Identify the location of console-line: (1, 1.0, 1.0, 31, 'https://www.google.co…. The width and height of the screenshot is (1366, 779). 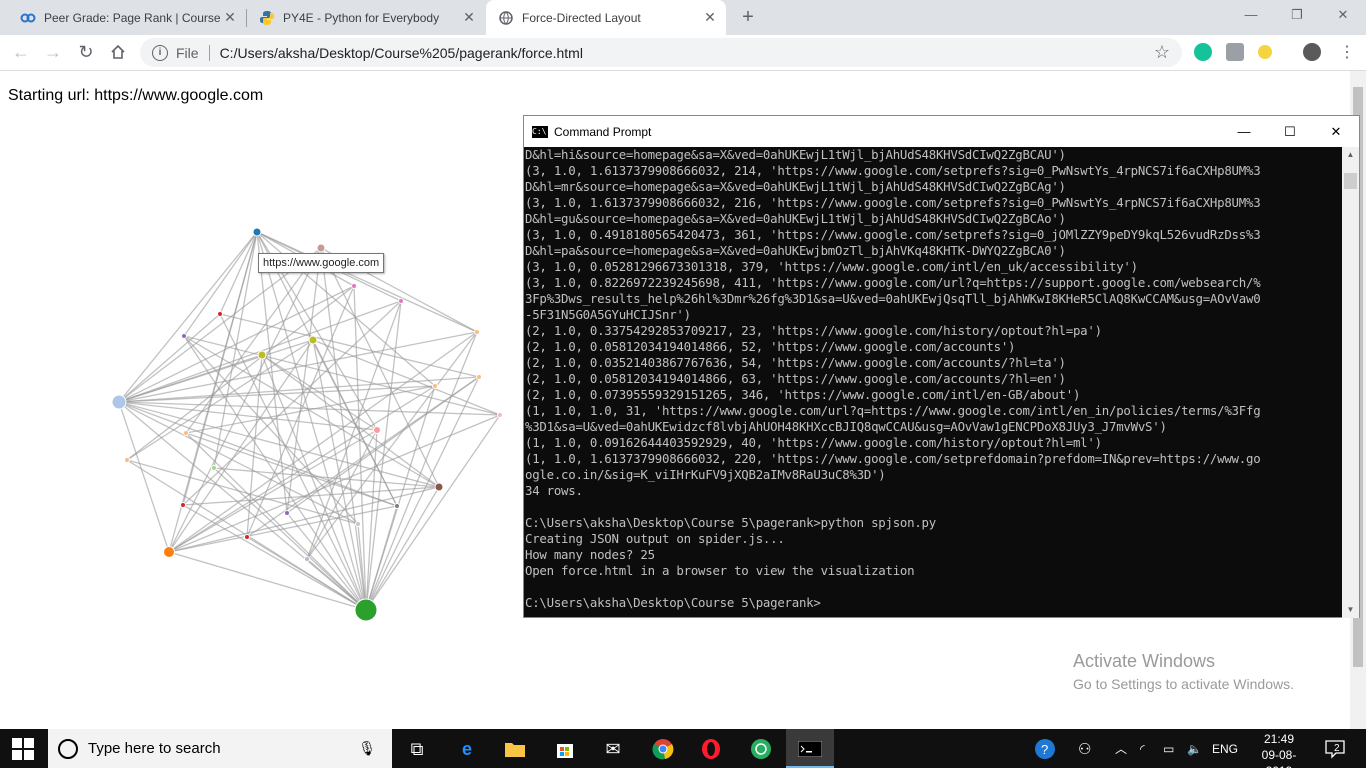
(893, 410).